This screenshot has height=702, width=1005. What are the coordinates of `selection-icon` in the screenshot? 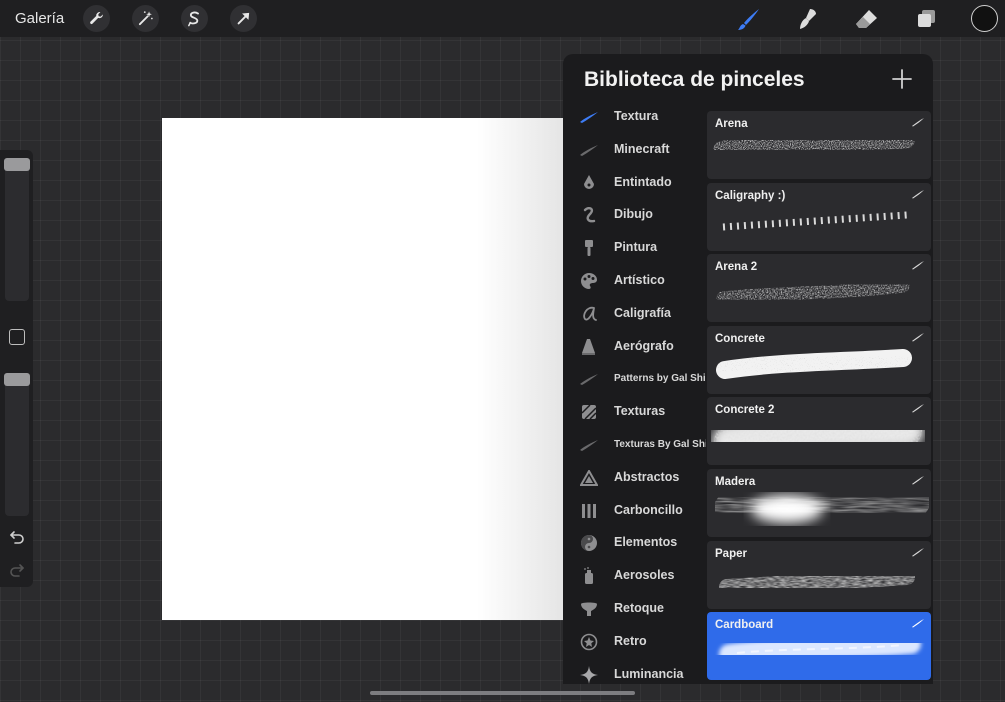 It's located at (194, 18).